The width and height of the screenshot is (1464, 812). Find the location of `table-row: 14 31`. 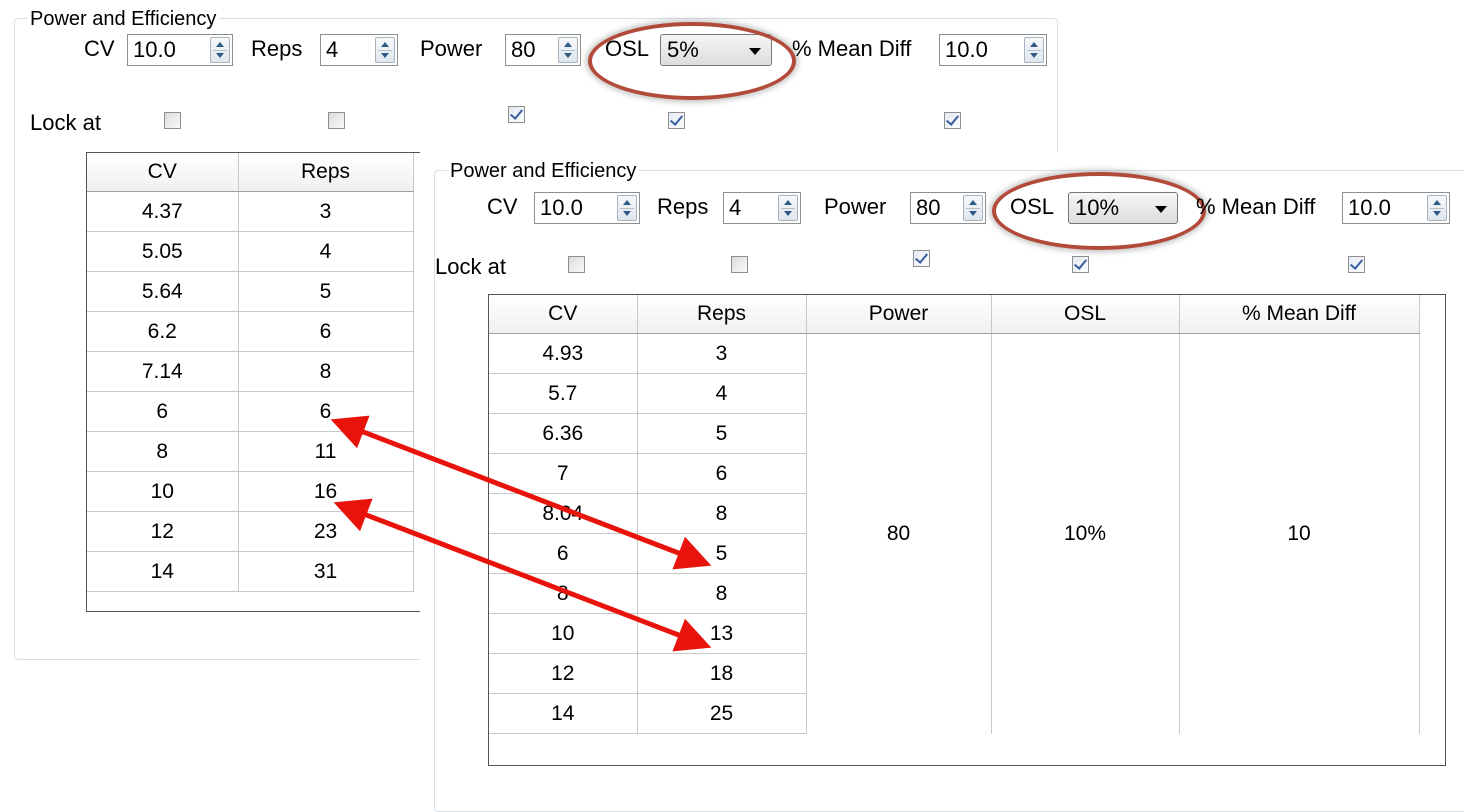

table-row: 14 31 is located at coordinates (250, 571).